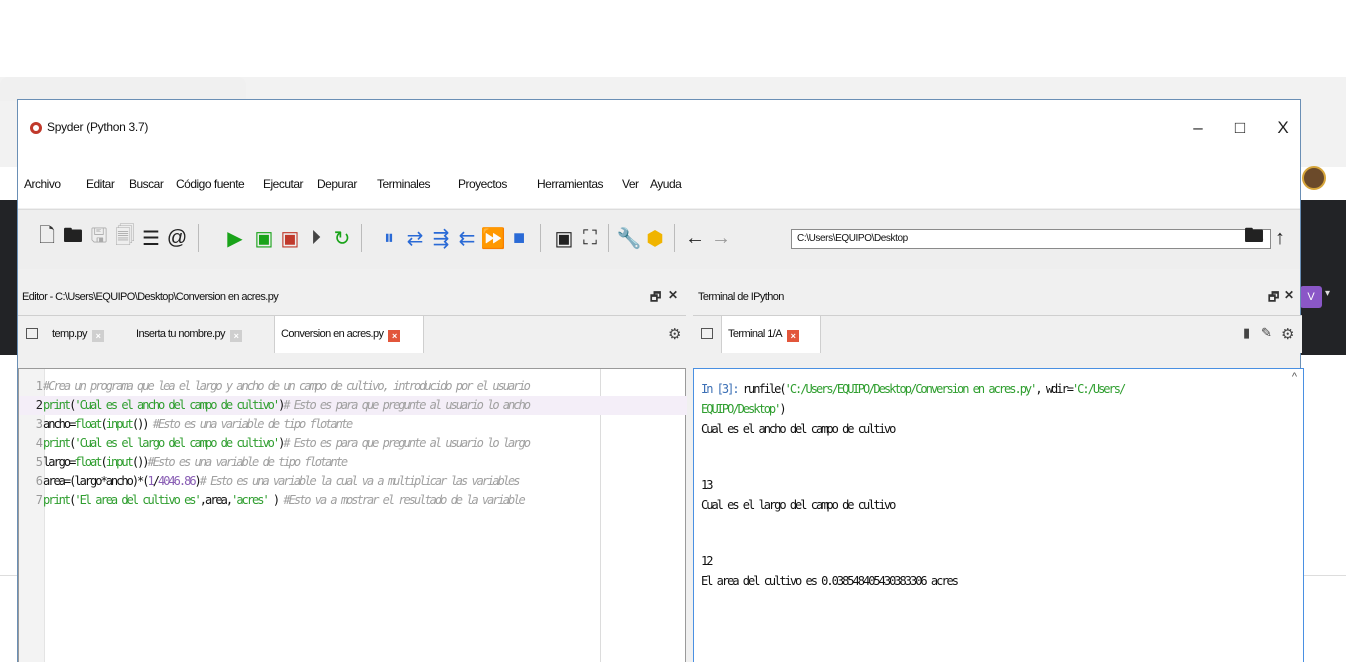  What do you see at coordinates (659, 131) in the screenshot?
I see `title-bar: Spyder (Python 3.7) – □ X` at bounding box center [659, 131].